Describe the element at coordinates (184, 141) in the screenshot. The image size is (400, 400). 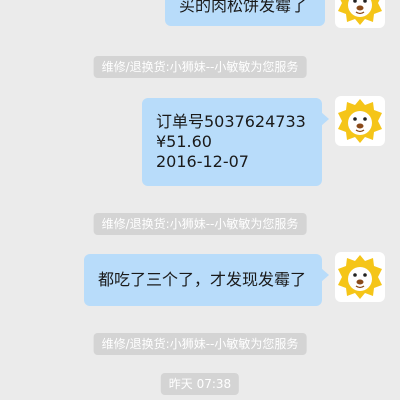
I see `order-price: ¥51.60` at that location.